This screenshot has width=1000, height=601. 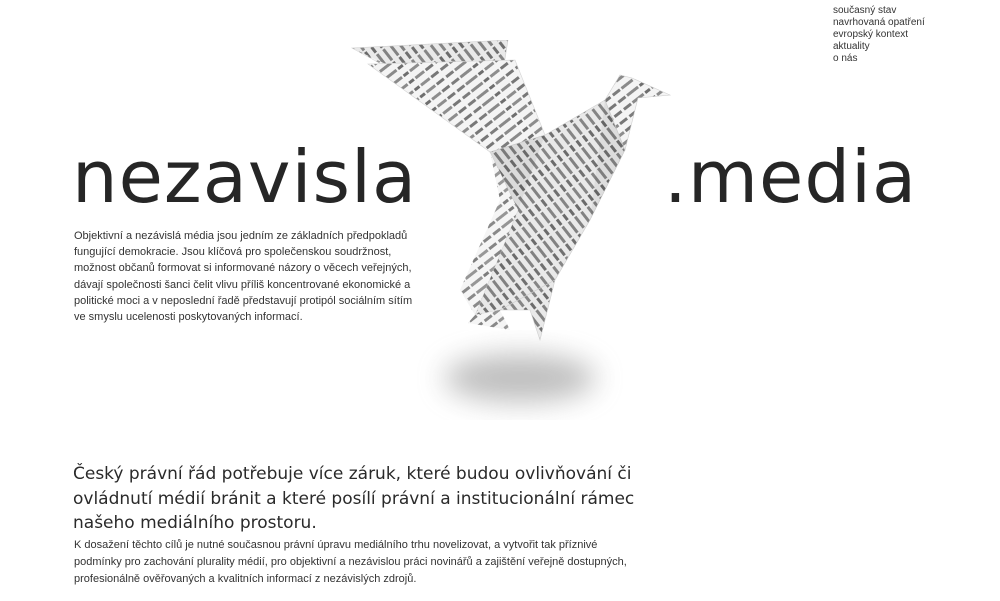 What do you see at coordinates (879, 23) in the screenshot?
I see `nav-item-navrhovana-opatreni: navrhovaná opatření` at bounding box center [879, 23].